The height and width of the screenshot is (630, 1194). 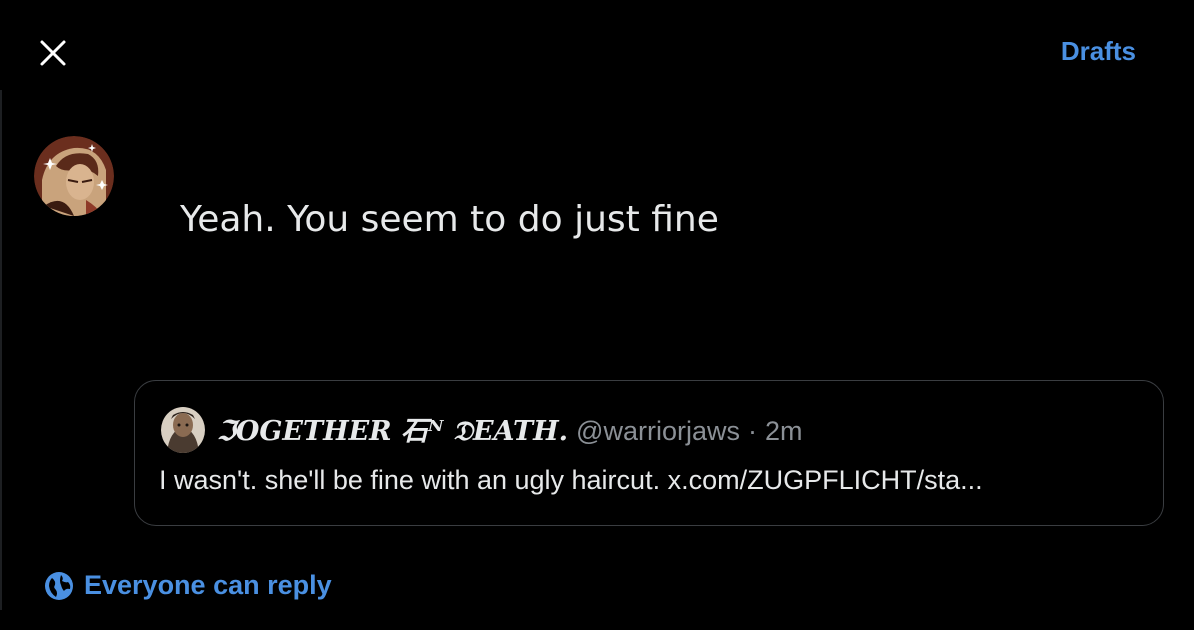 What do you see at coordinates (783, 431) in the screenshot?
I see `quoted-timestamp: 2m` at bounding box center [783, 431].